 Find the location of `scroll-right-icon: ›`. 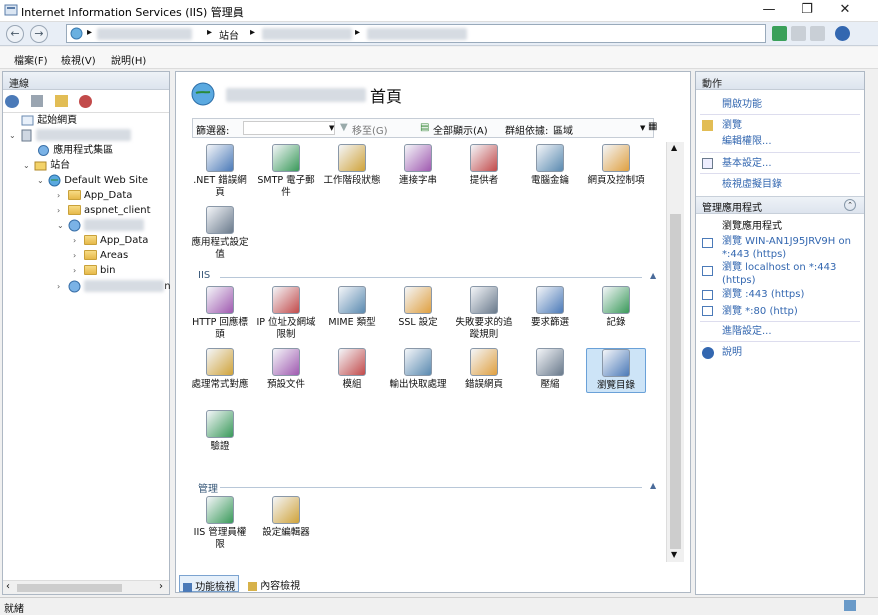

scroll-right-icon: › is located at coordinates (161, 586).